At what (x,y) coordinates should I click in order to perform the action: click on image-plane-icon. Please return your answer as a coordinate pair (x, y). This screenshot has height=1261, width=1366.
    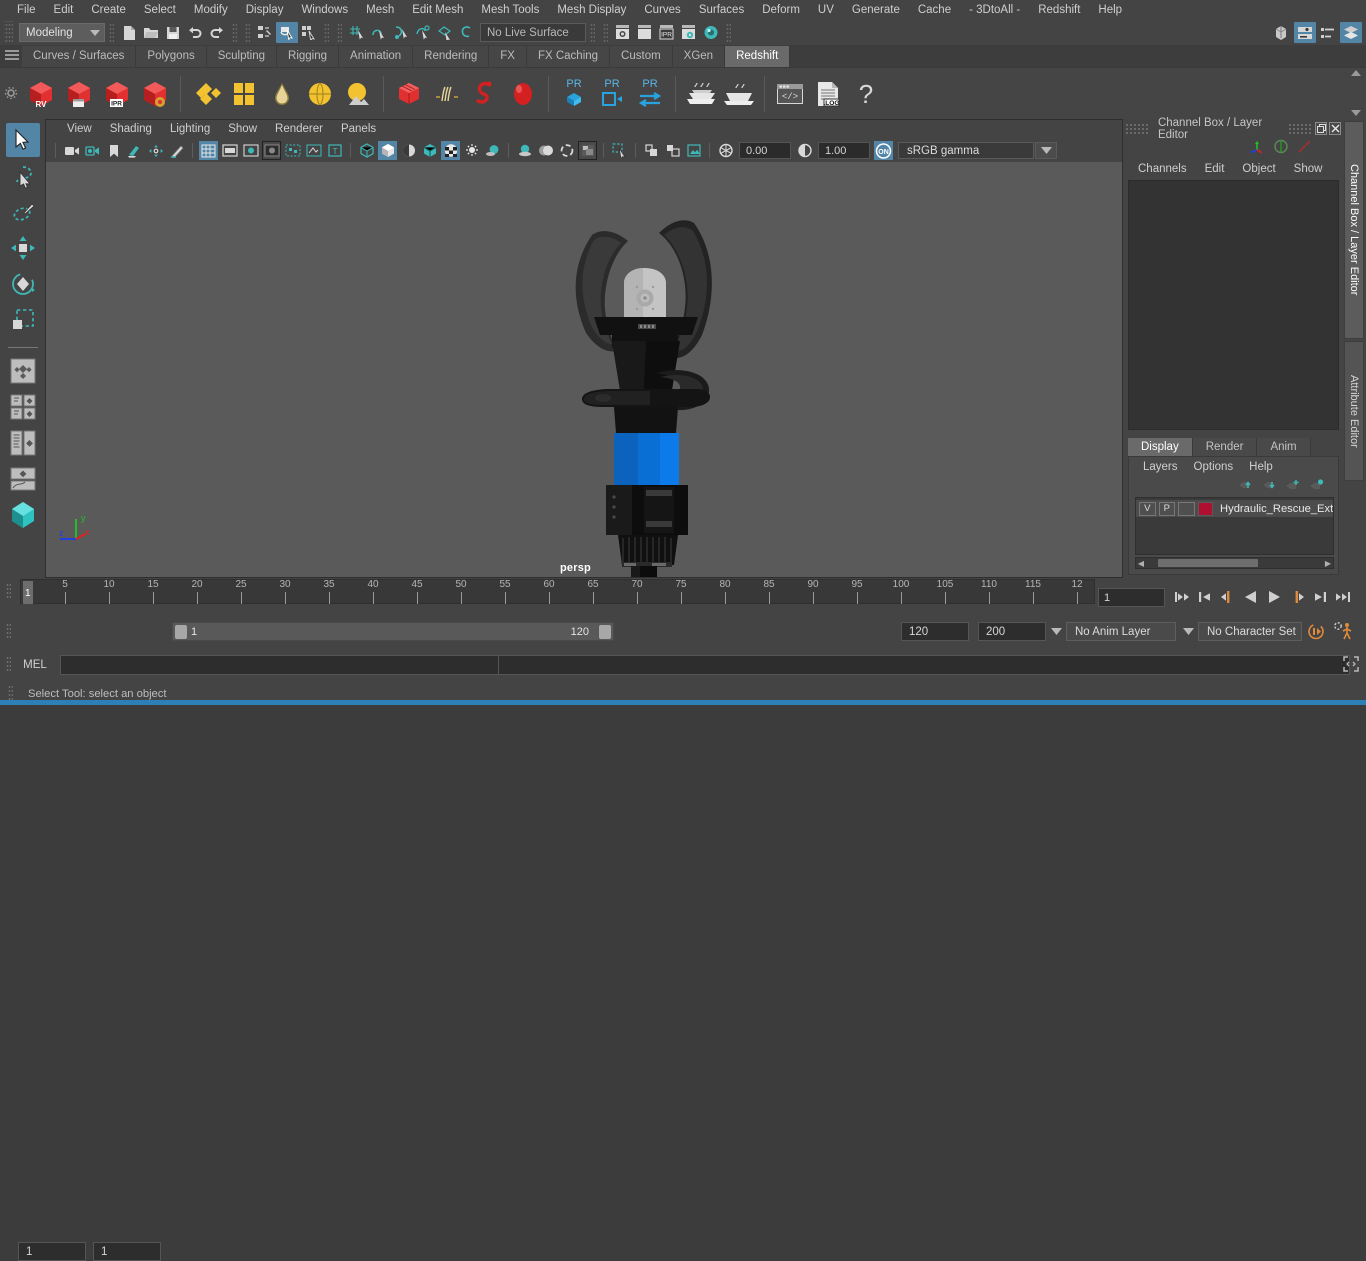
    Looking at the image, I should click on (134, 150).